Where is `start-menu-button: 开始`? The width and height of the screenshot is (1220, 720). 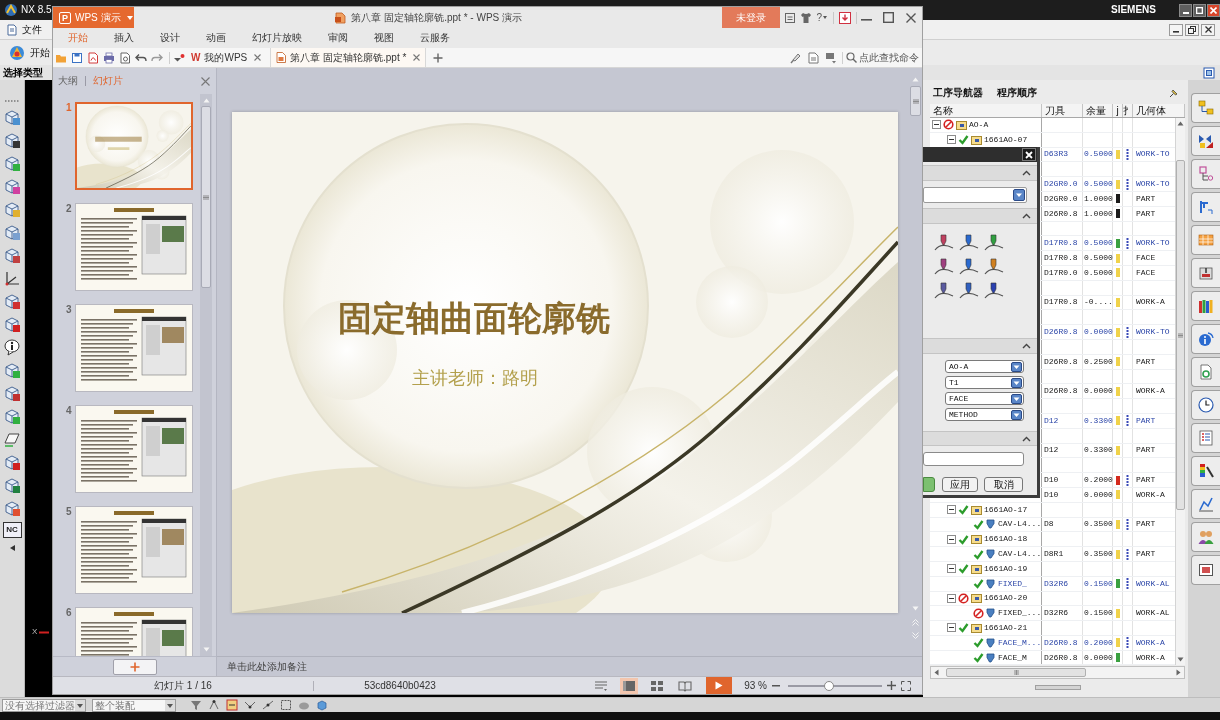 start-menu-button: 开始 is located at coordinates (40, 52).